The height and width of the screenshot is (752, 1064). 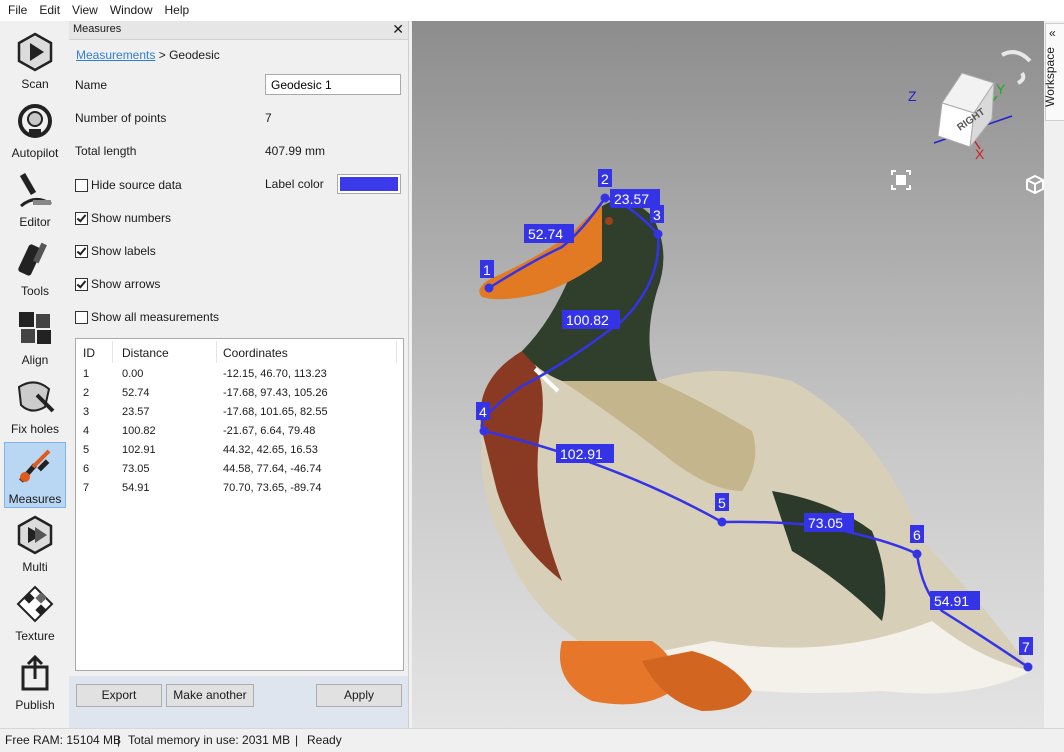 What do you see at coordinates (91, 85) in the screenshot?
I see `name-label: Name` at bounding box center [91, 85].